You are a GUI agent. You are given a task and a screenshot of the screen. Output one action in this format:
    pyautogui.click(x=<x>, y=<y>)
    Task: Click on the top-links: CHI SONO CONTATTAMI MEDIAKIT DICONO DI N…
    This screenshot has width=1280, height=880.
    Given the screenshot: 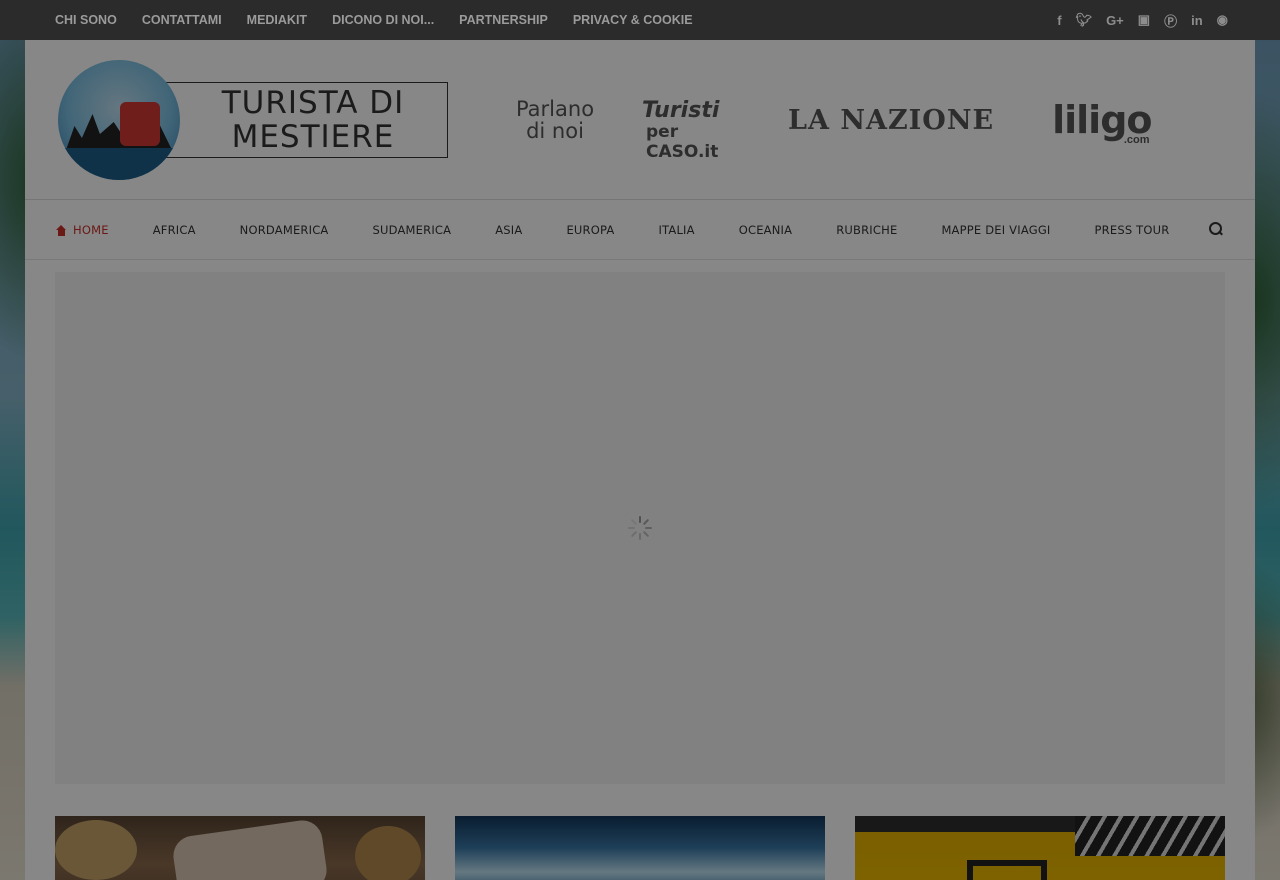 What is the action you would take?
    pyautogui.click(x=386, y=20)
    